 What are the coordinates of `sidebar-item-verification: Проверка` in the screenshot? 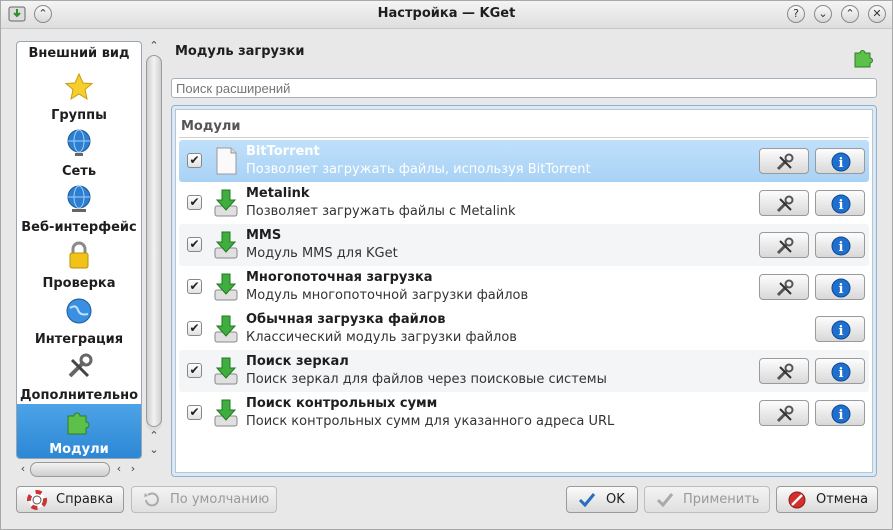 It's located at (79, 266).